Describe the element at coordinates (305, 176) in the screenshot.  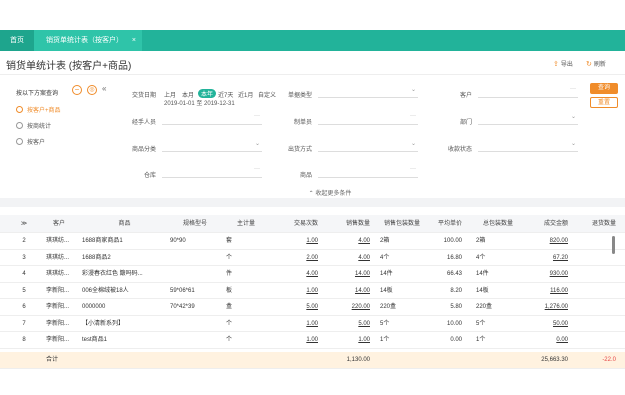
I see `product-label: 商品` at that location.